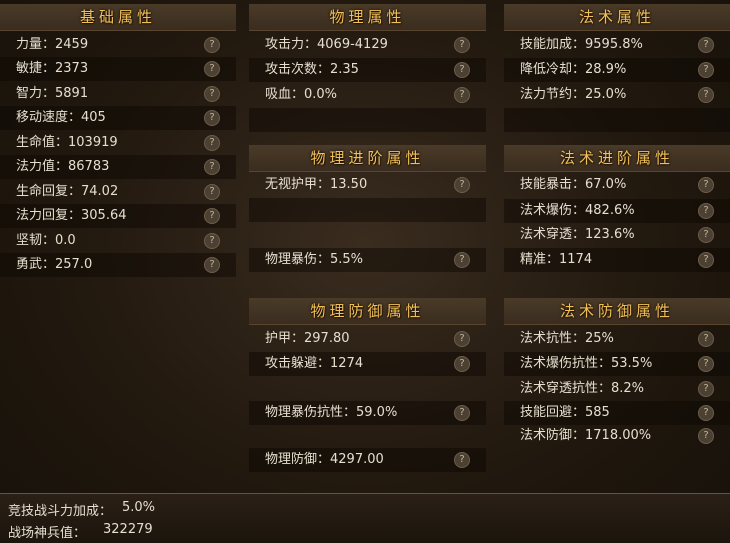 The image size is (730, 543). I want to click on stat-label: 法力节约：25.0%, so click(573, 94).